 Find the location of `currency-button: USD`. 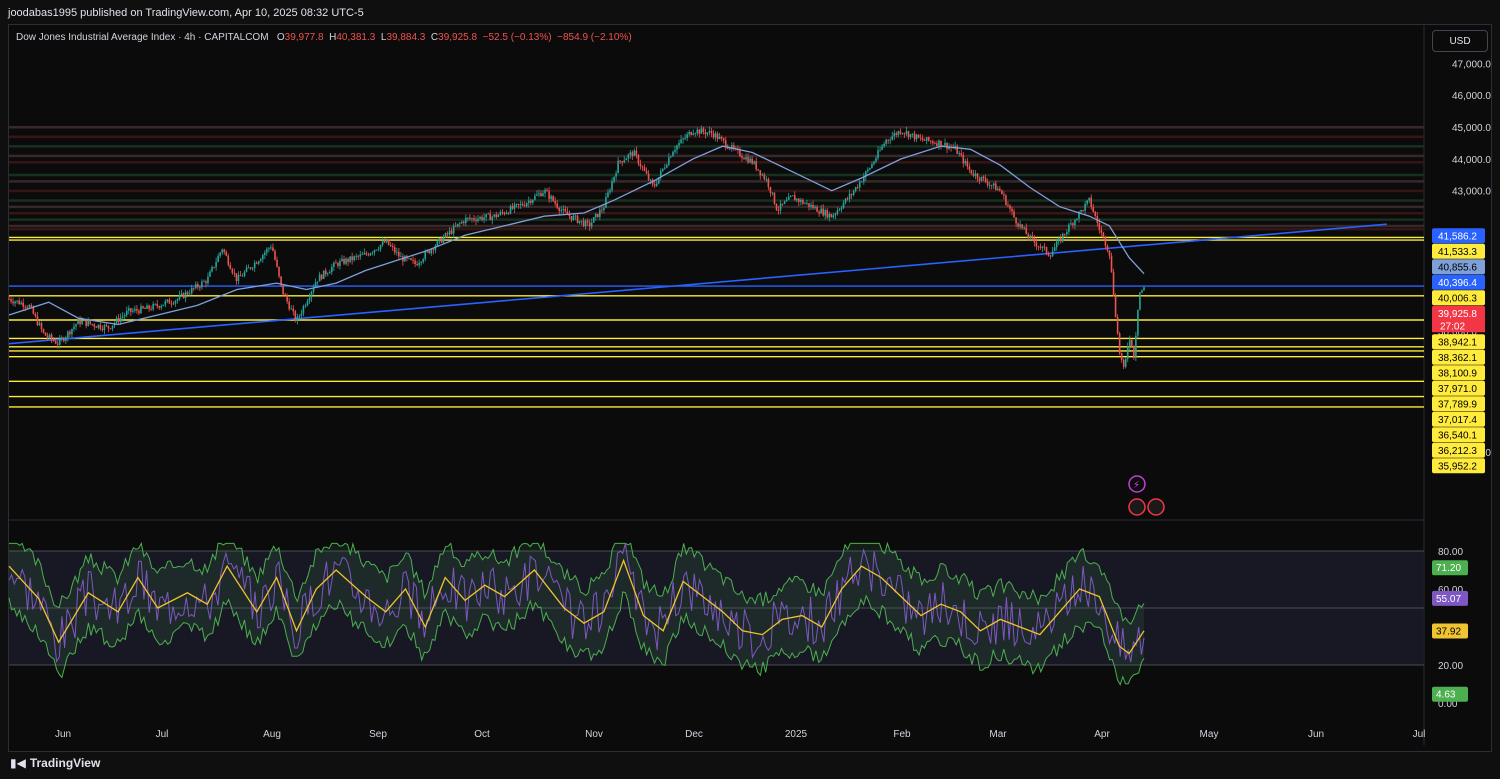

currency-button: USD is located at coordinates (1460, 41).